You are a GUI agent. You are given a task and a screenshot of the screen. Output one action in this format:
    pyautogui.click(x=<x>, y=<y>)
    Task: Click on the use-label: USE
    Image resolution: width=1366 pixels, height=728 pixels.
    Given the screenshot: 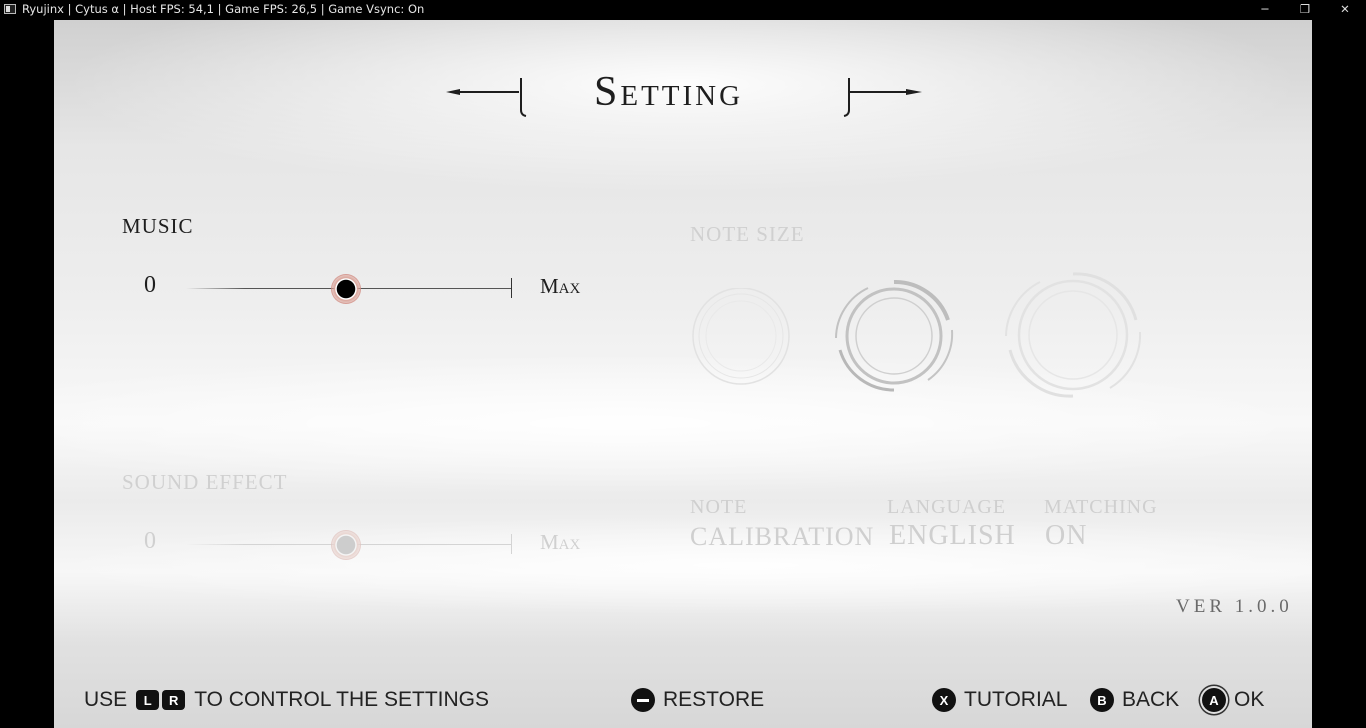 What is the action you would take?
    pyautogui.click(x=106, y=699)
    